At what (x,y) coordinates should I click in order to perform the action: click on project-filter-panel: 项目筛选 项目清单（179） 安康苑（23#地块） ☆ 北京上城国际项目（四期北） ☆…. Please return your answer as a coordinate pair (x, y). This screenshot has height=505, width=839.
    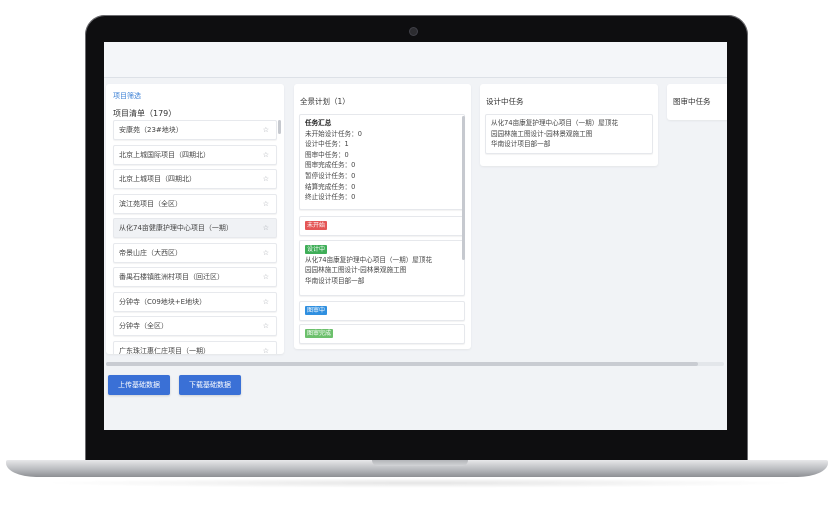
    Looking at the image, I should click on (195, 219).